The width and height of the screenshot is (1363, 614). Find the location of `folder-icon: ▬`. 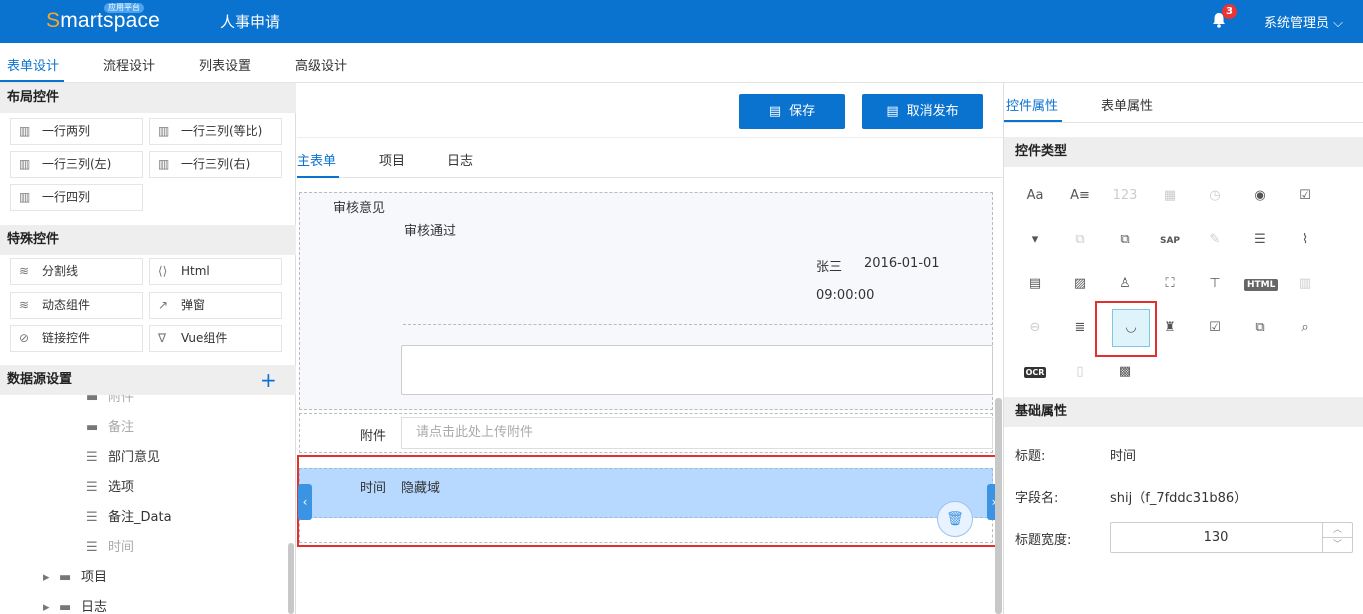

folder-icon: ▬ is located at coordinates (92, 427).